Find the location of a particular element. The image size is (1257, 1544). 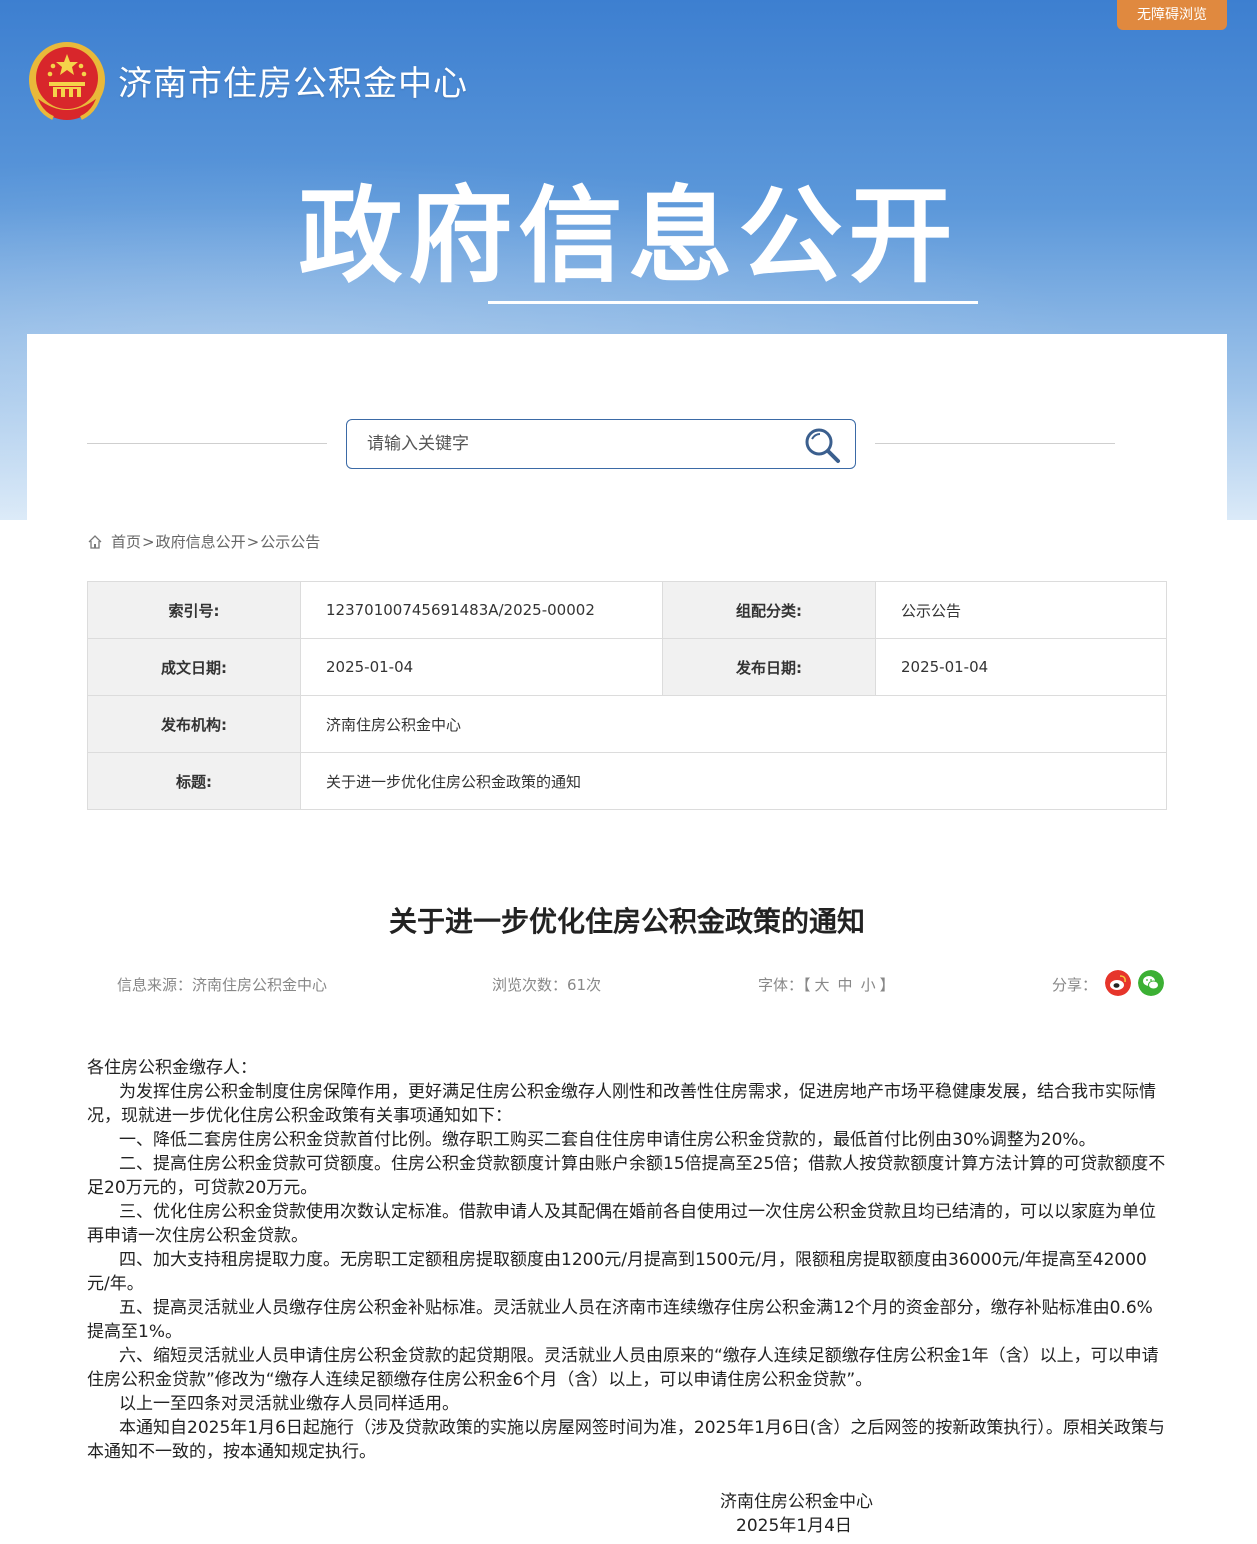

index-label: 索引号: is located at coordinates (194, 610).